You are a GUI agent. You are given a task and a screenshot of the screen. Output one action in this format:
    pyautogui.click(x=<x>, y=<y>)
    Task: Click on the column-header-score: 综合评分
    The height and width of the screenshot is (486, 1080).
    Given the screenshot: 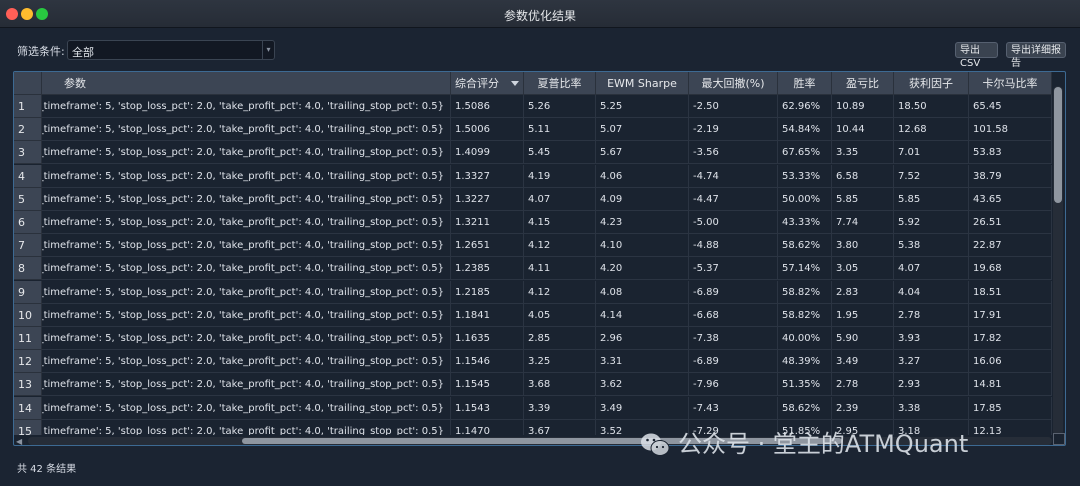 What is the action you would take?
    pyautogui.click(x=487, y=83)
    